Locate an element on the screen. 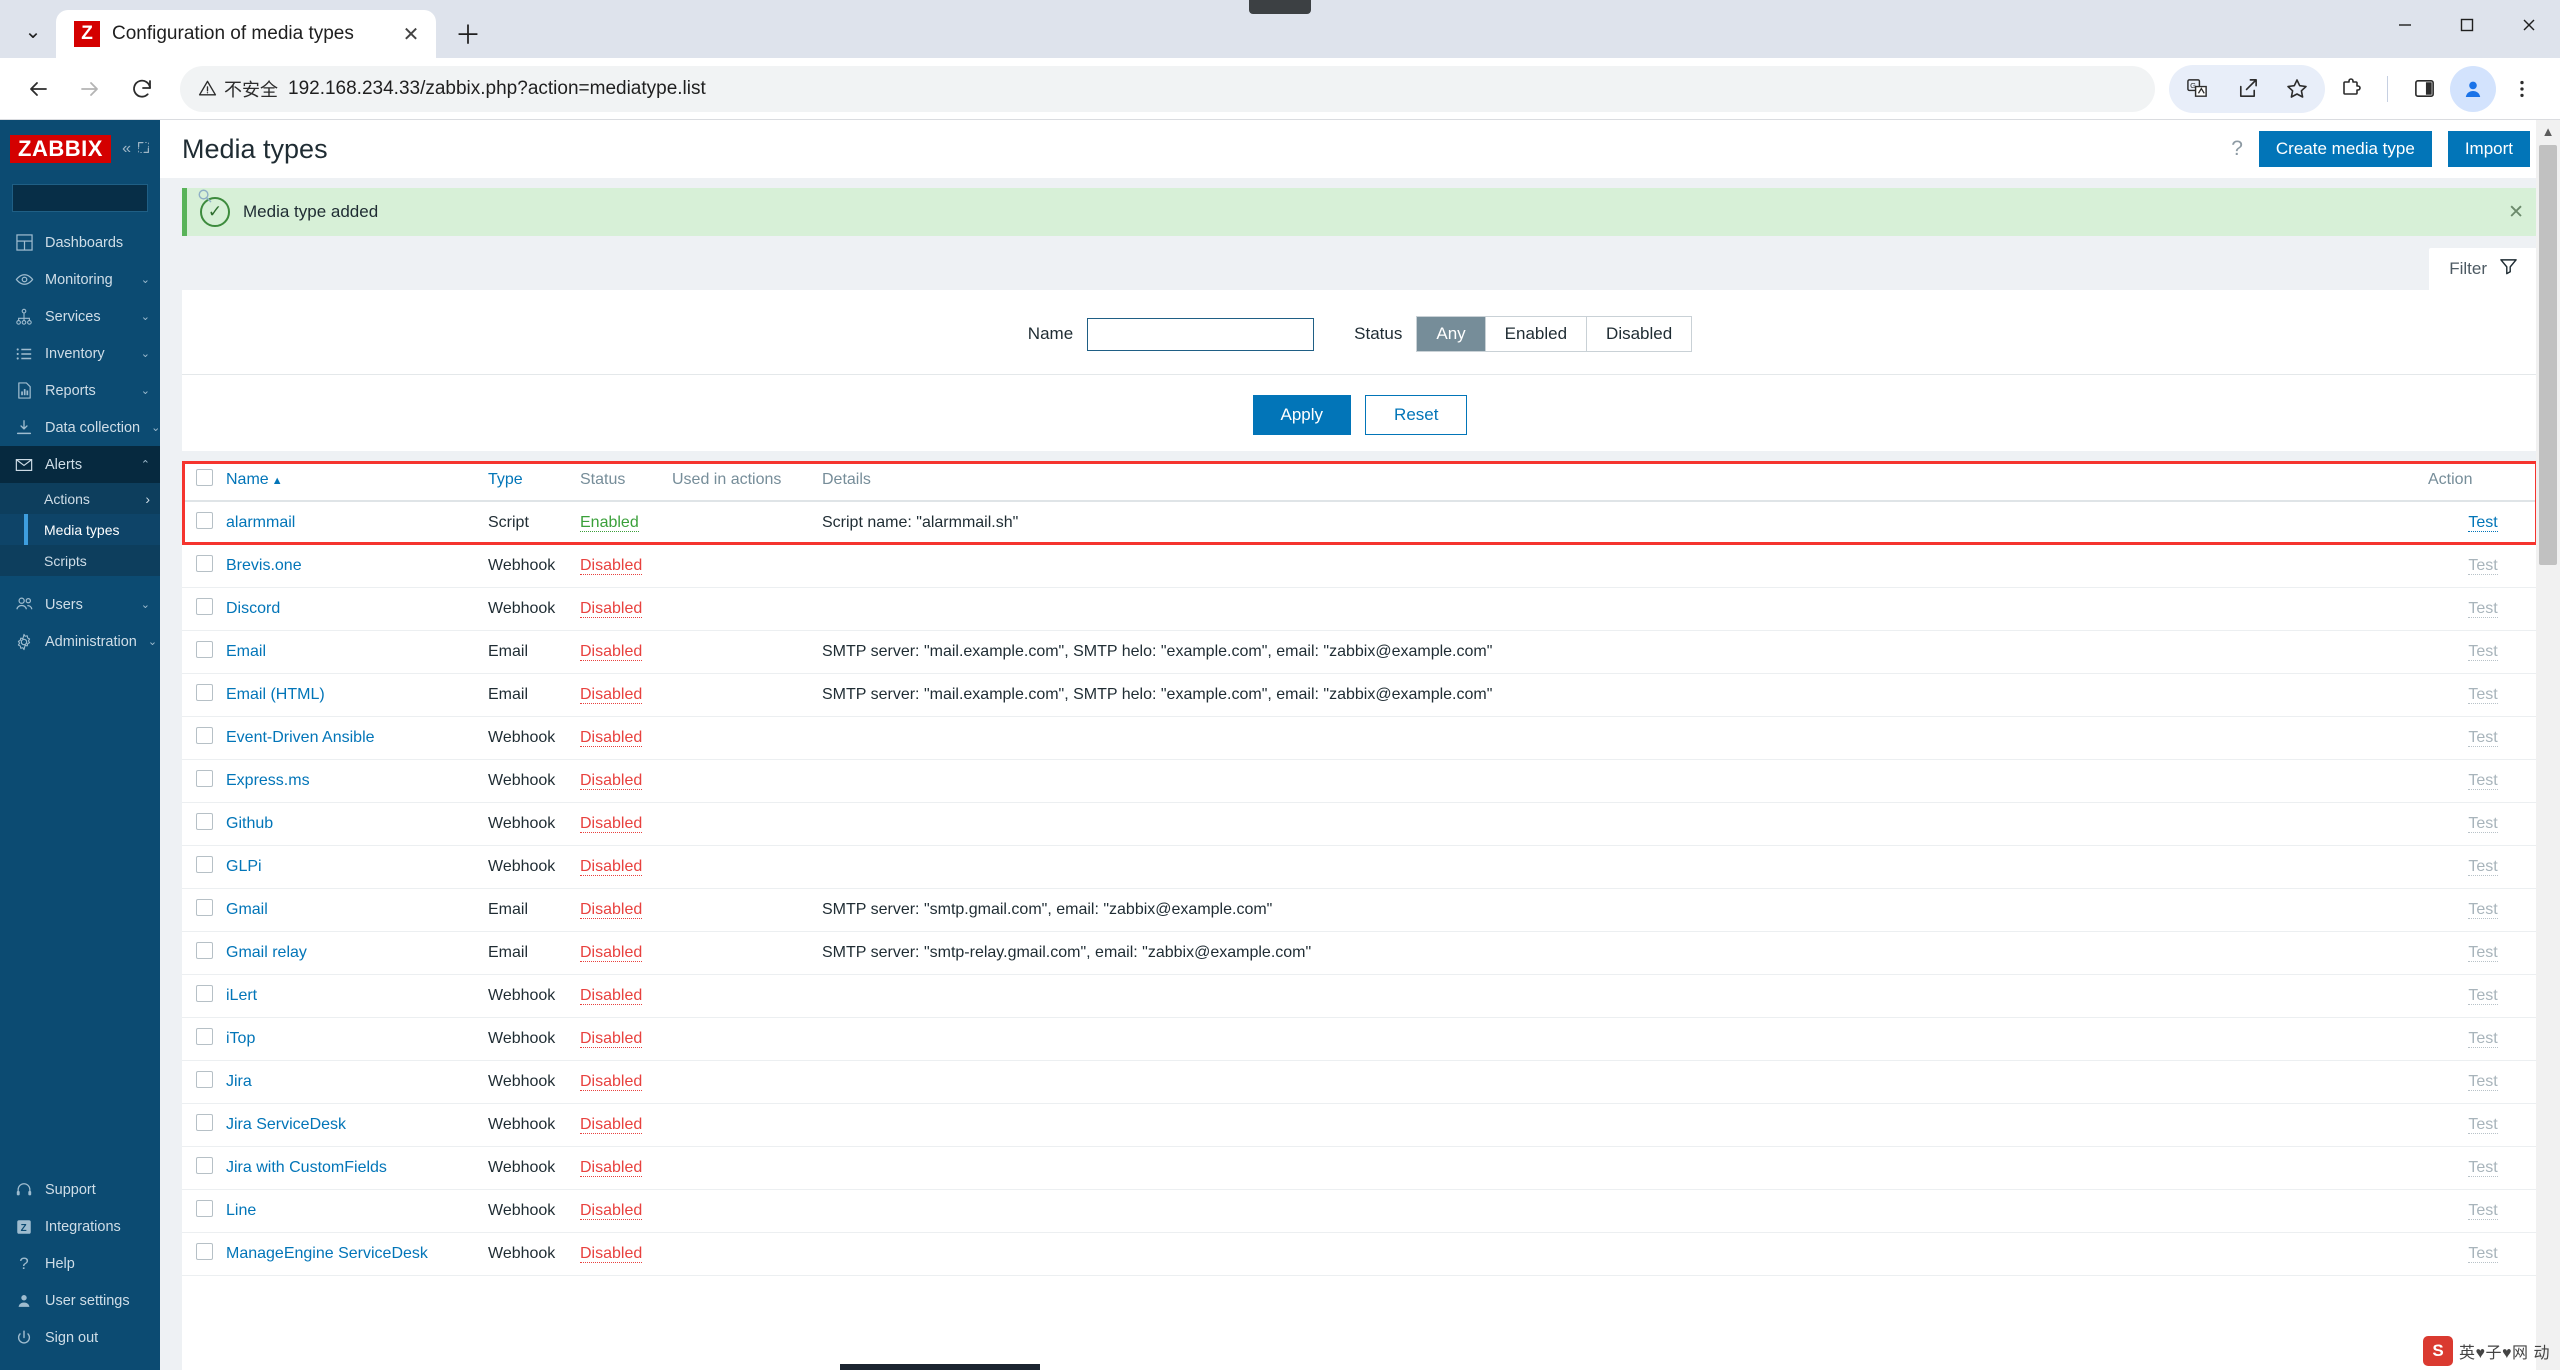 This screenshot has height=1370, width=2560. sidebar-item-sign-out: Sign out is located at coordinates (80, 1337).